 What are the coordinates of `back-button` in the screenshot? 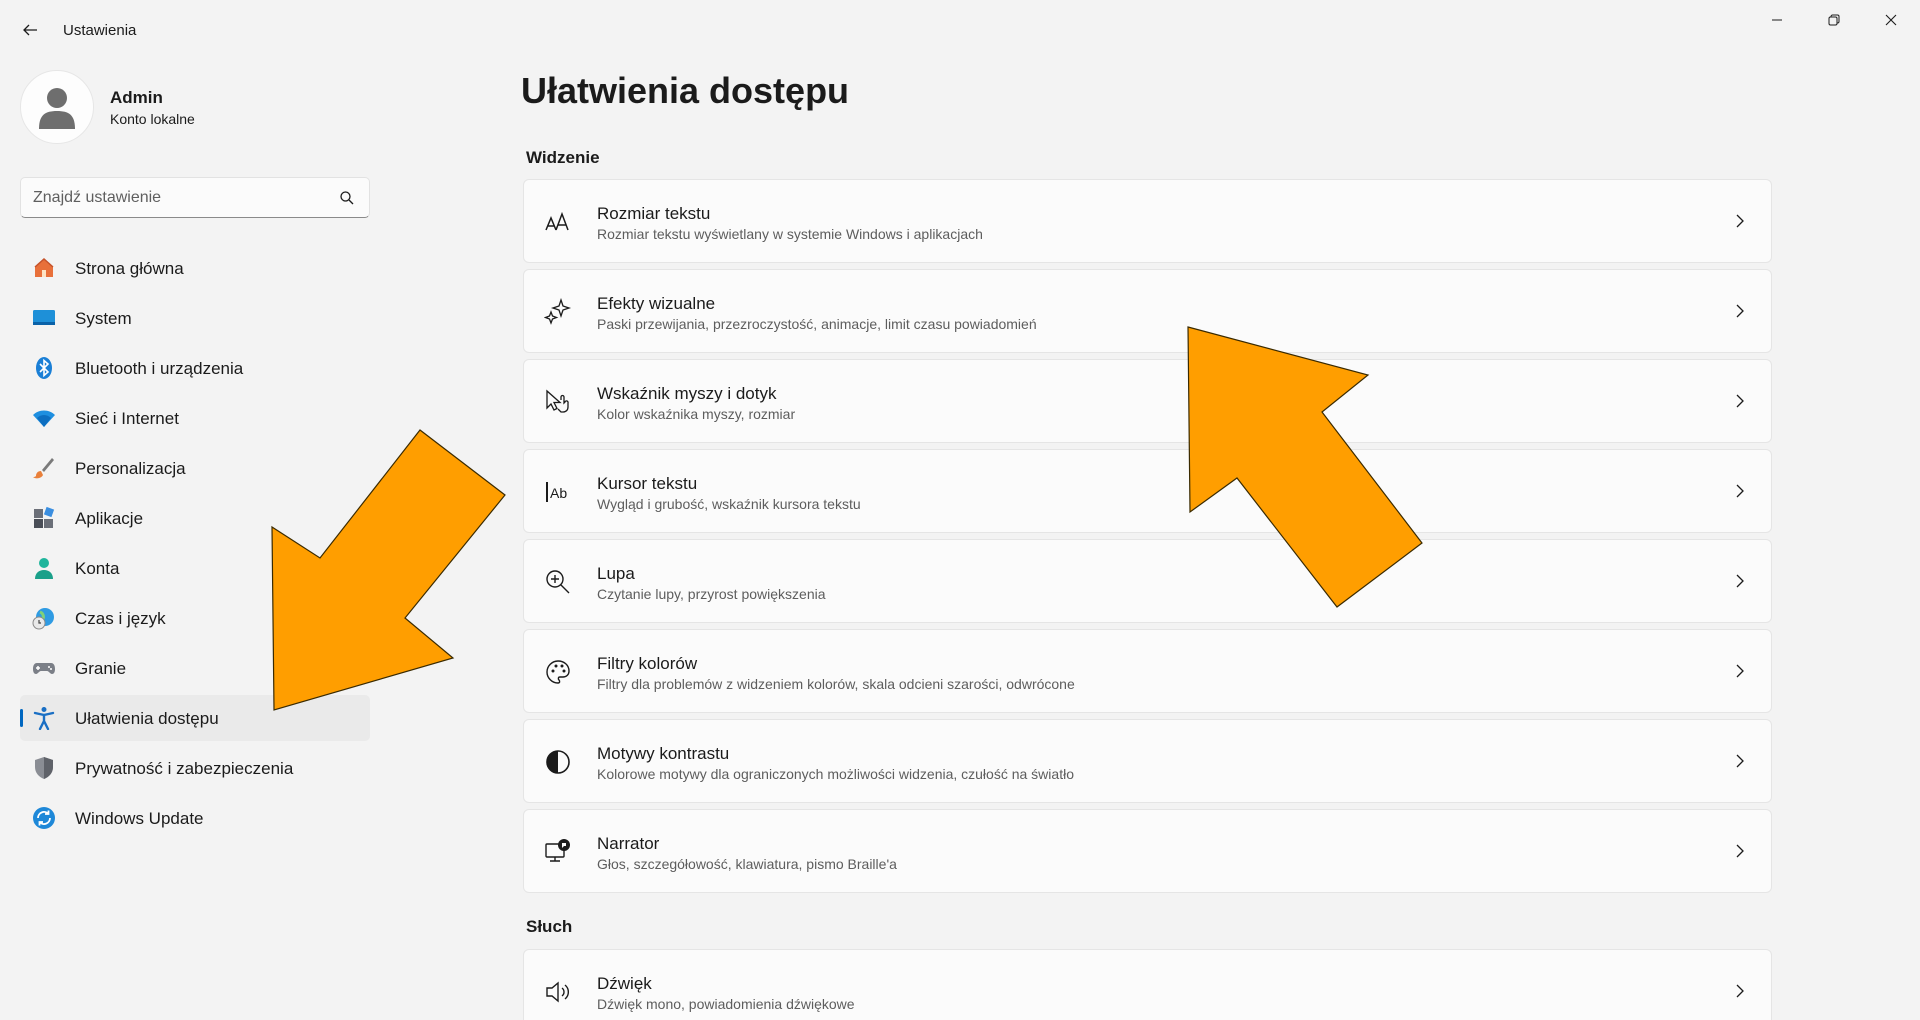 It's located at (30, 30).